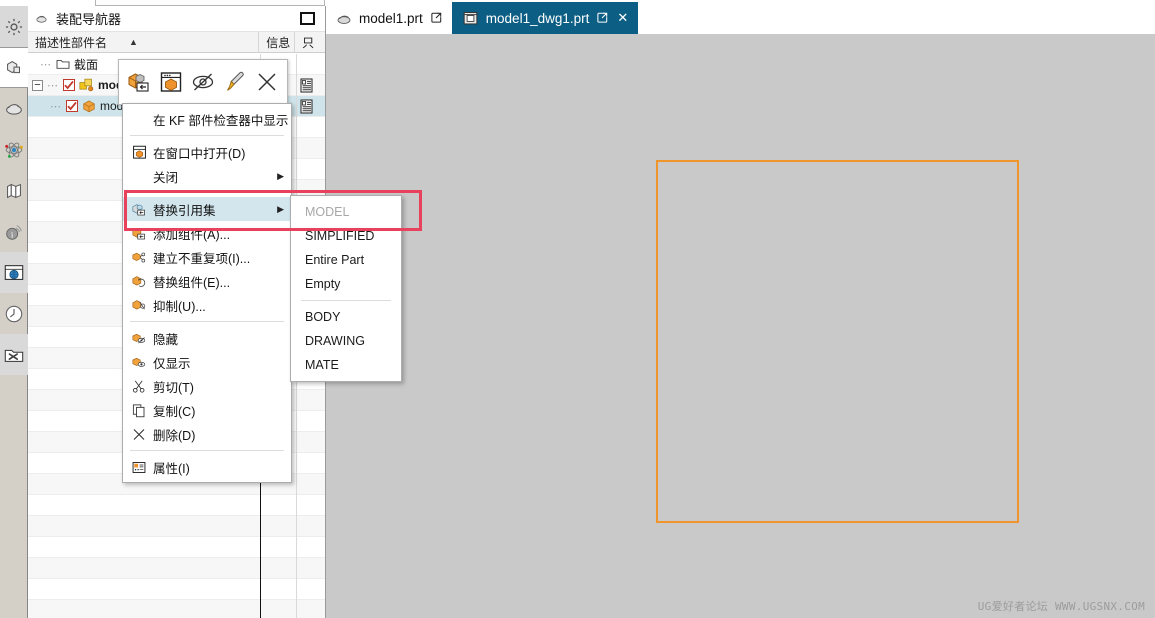  I want to click on rail-item-history, so click(14, 313).